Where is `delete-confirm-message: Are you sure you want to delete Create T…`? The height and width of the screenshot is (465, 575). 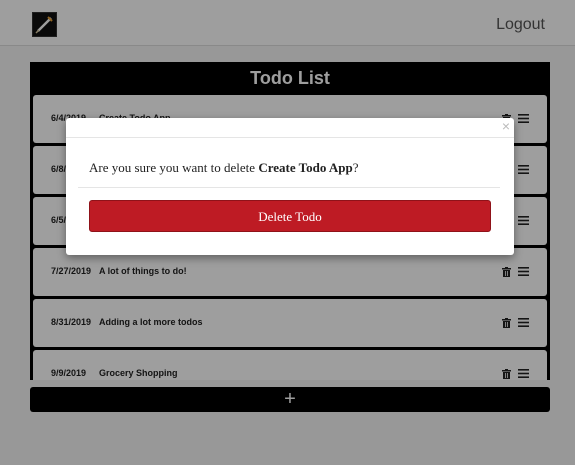
delete-confirm-message: Are you sure you want to delete Create T… is located at coordinates (291, 168).